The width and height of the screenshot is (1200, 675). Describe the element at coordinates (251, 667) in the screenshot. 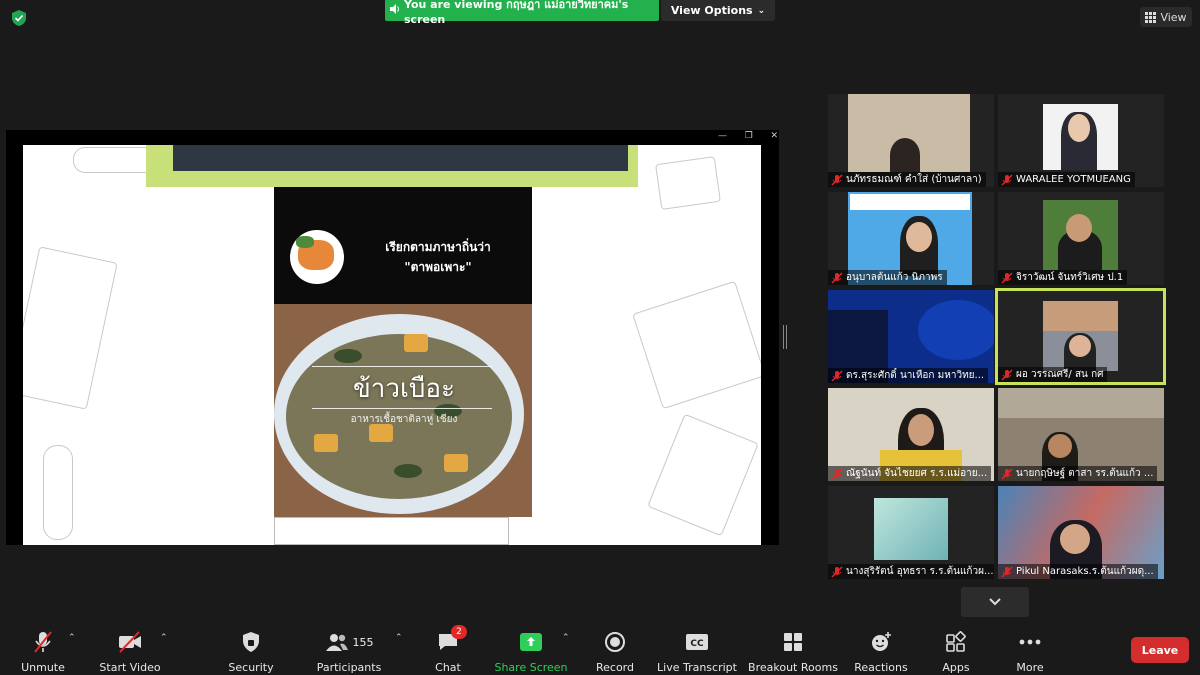

I see `security-label: Security` at that location.